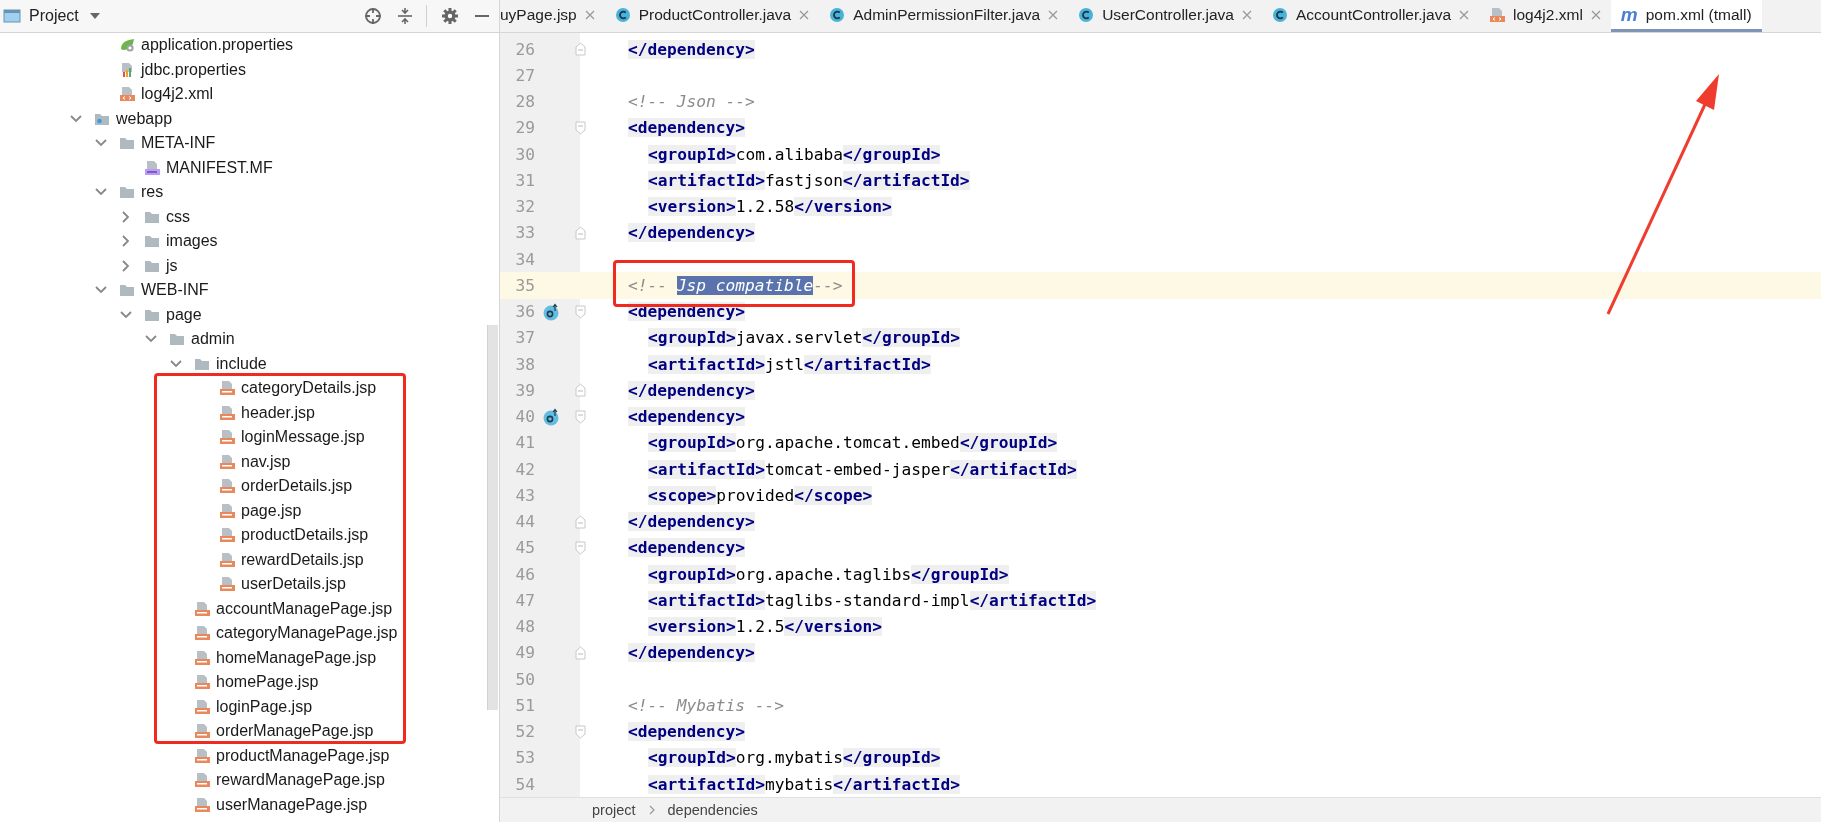 This screenshot has width=1821, height=822. What do you see at coordinates (193, 69) in the screenshot?
I see `tree-item-label: jdbc.properties` at bounding box center [193, 69].